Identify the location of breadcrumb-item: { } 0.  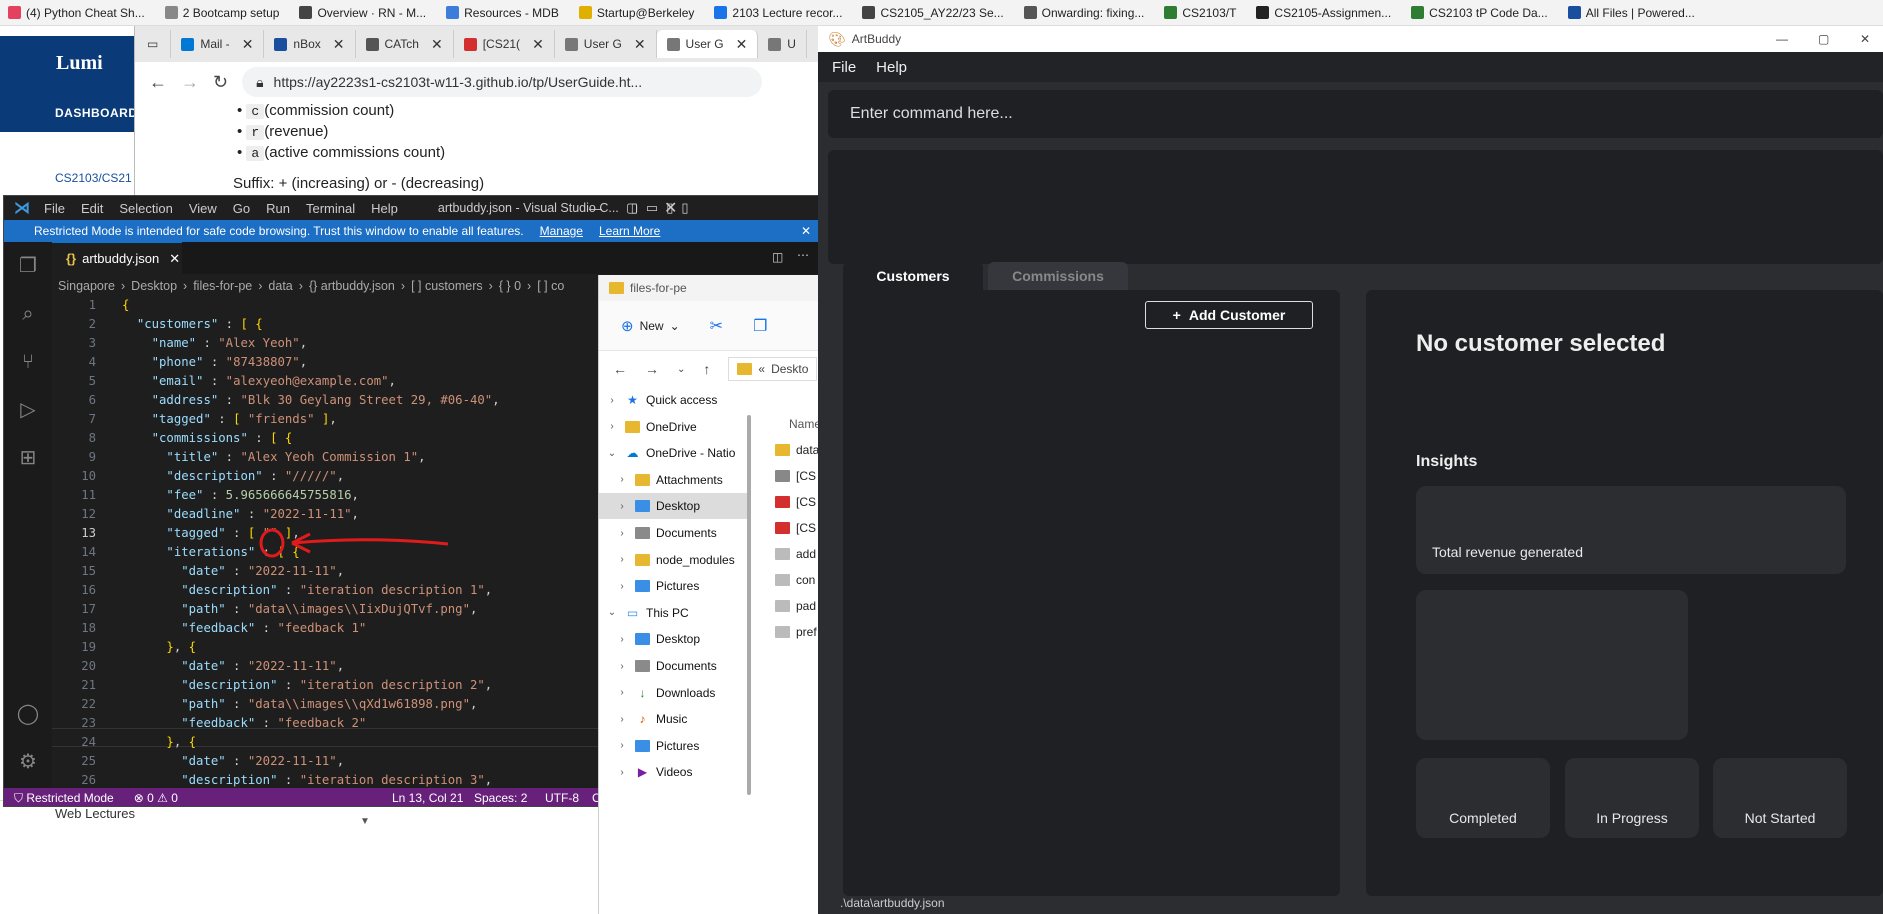
(510, 286).